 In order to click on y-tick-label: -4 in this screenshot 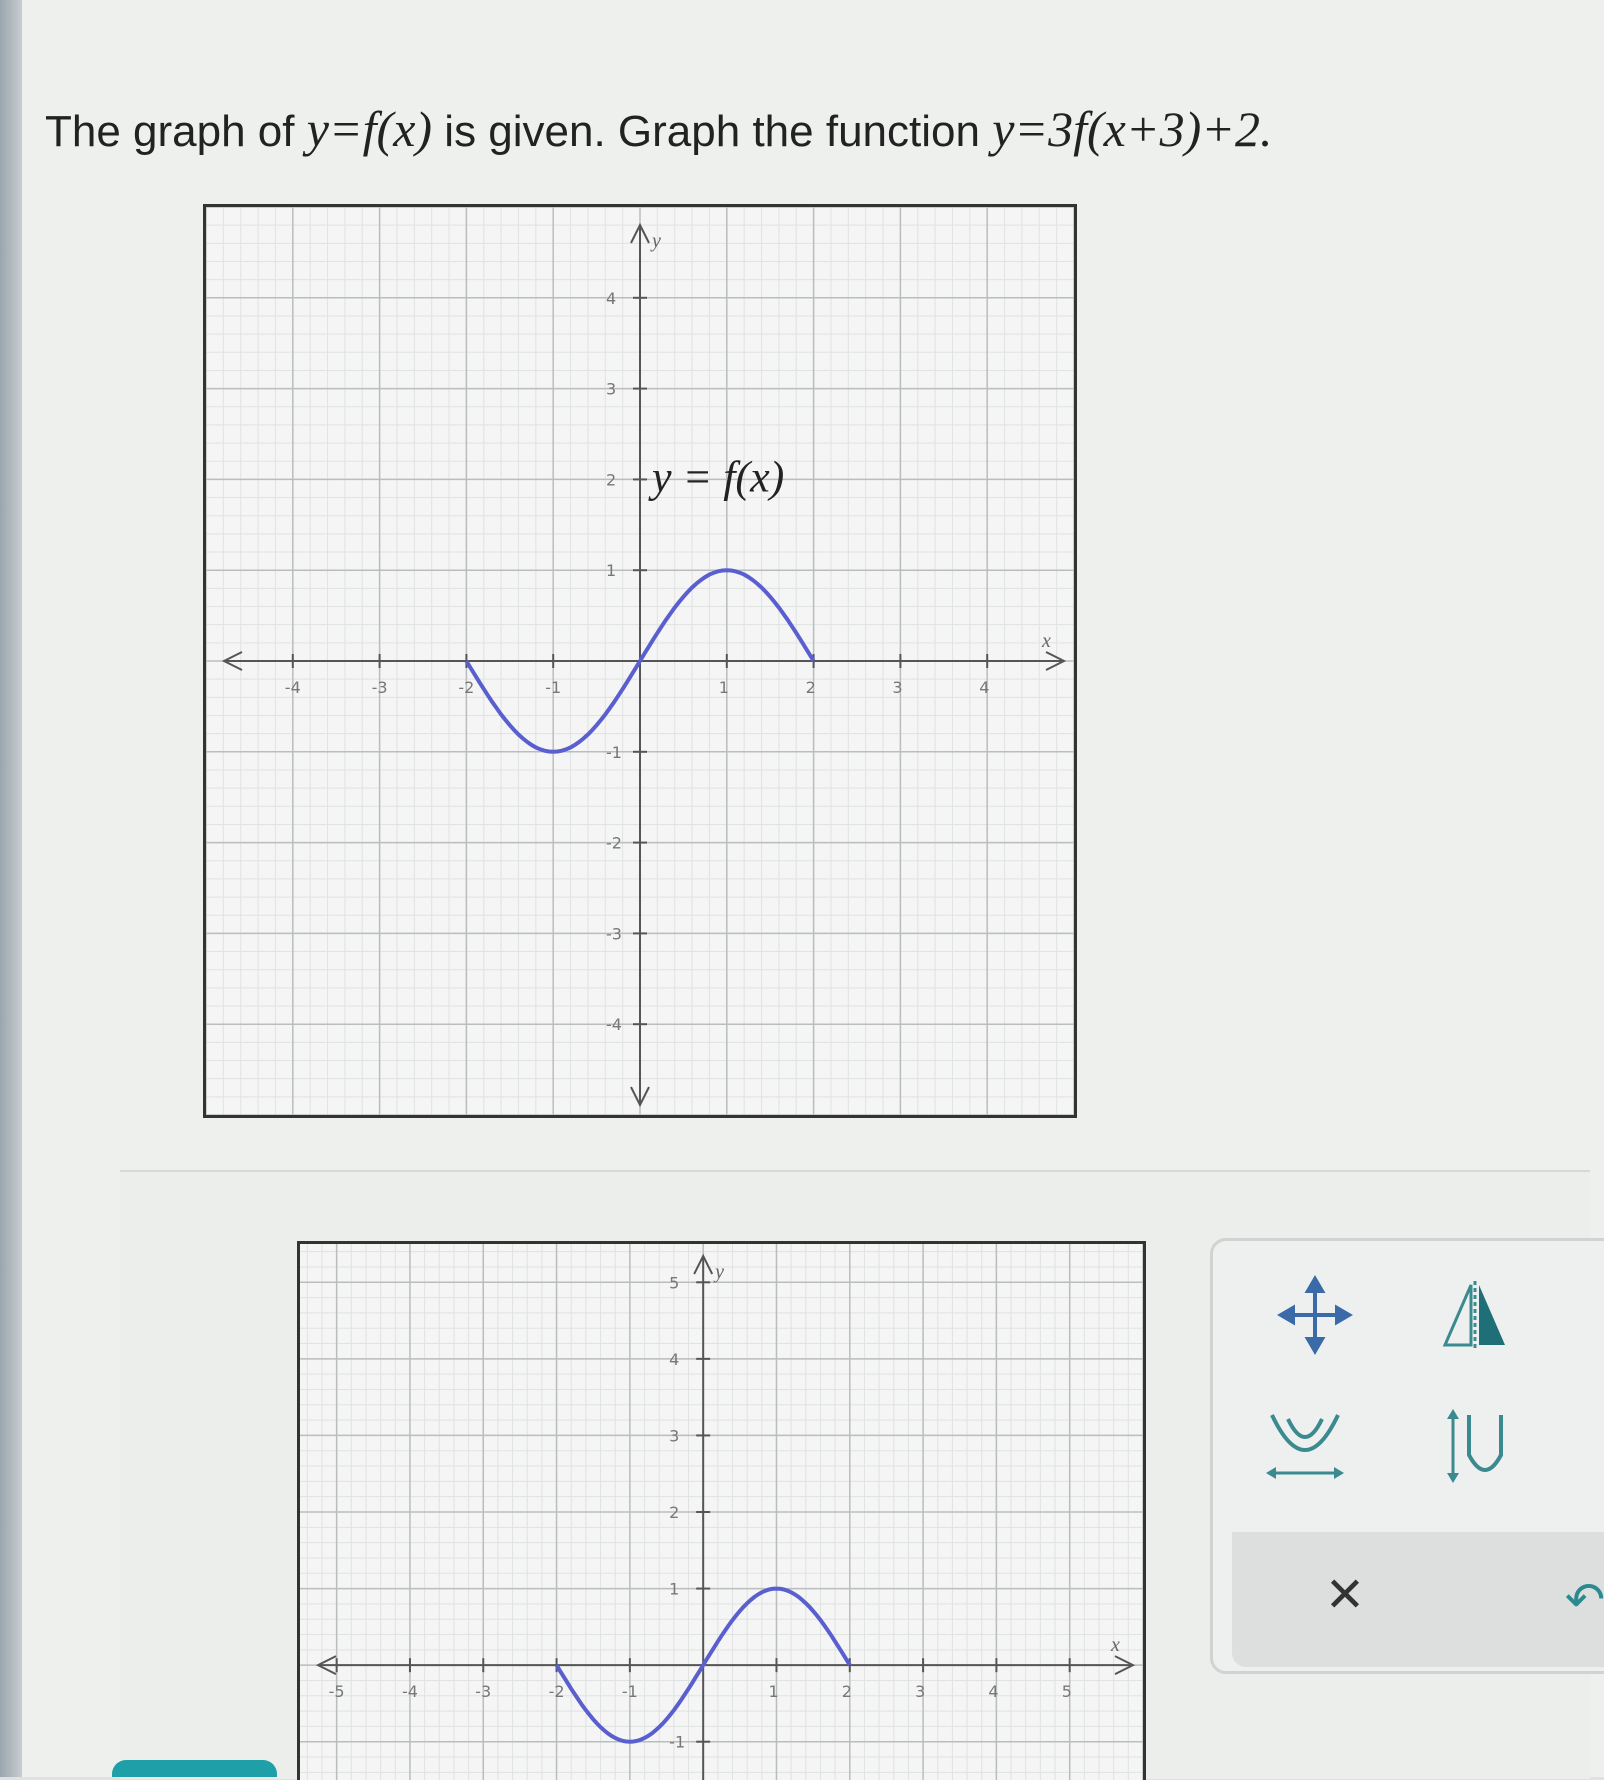, I will do `click(614, 1024)`.